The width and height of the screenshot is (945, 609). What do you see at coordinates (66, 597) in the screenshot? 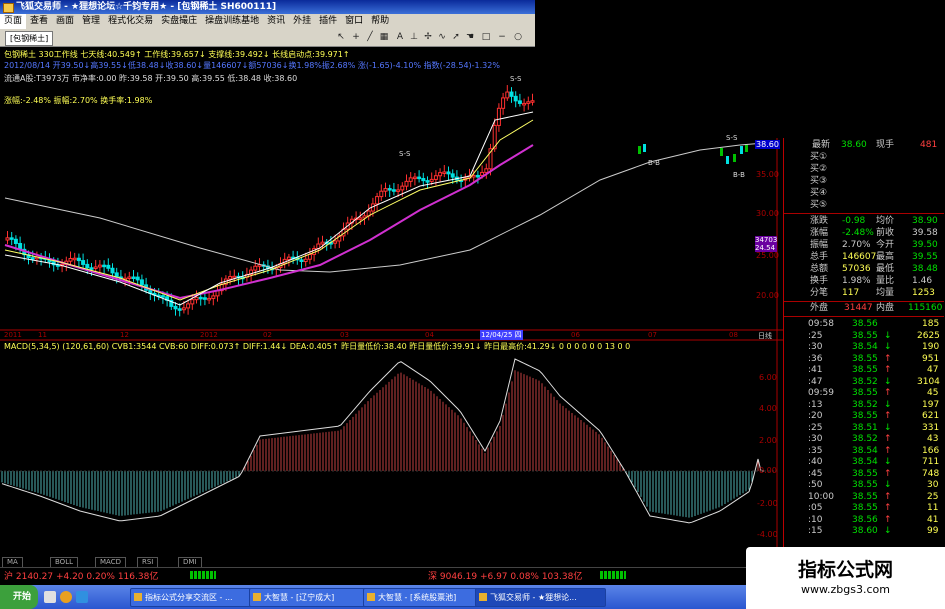
I see `browser-icon` at bounding box center [66, 597].